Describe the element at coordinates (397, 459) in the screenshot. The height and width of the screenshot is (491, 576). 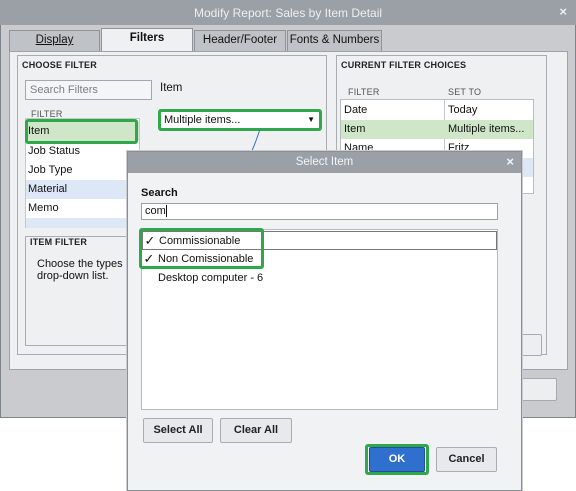
I see `highlight-ok-button` at that location.